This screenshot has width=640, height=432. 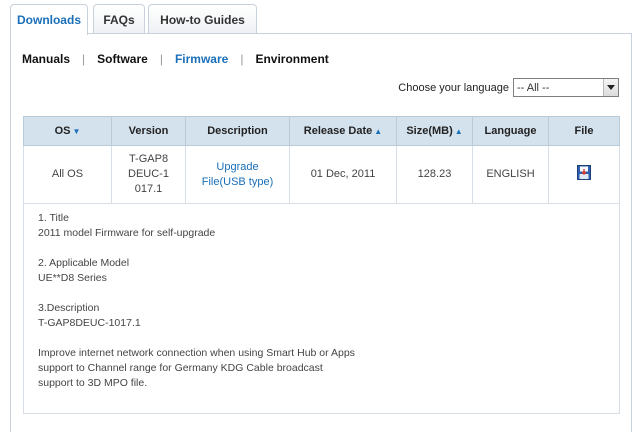 What do you see at coordinates (343, 131) in the screenshot?
I see `column-header-release-date: Release Date ▲` at bounding box center [343, 131].